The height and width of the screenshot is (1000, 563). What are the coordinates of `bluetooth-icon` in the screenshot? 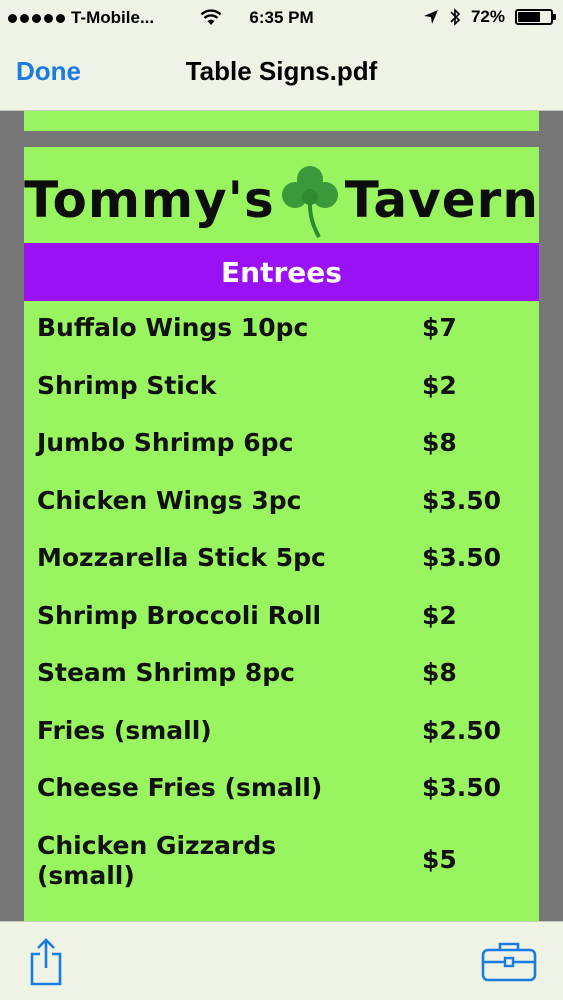 It's located at (455, 17).